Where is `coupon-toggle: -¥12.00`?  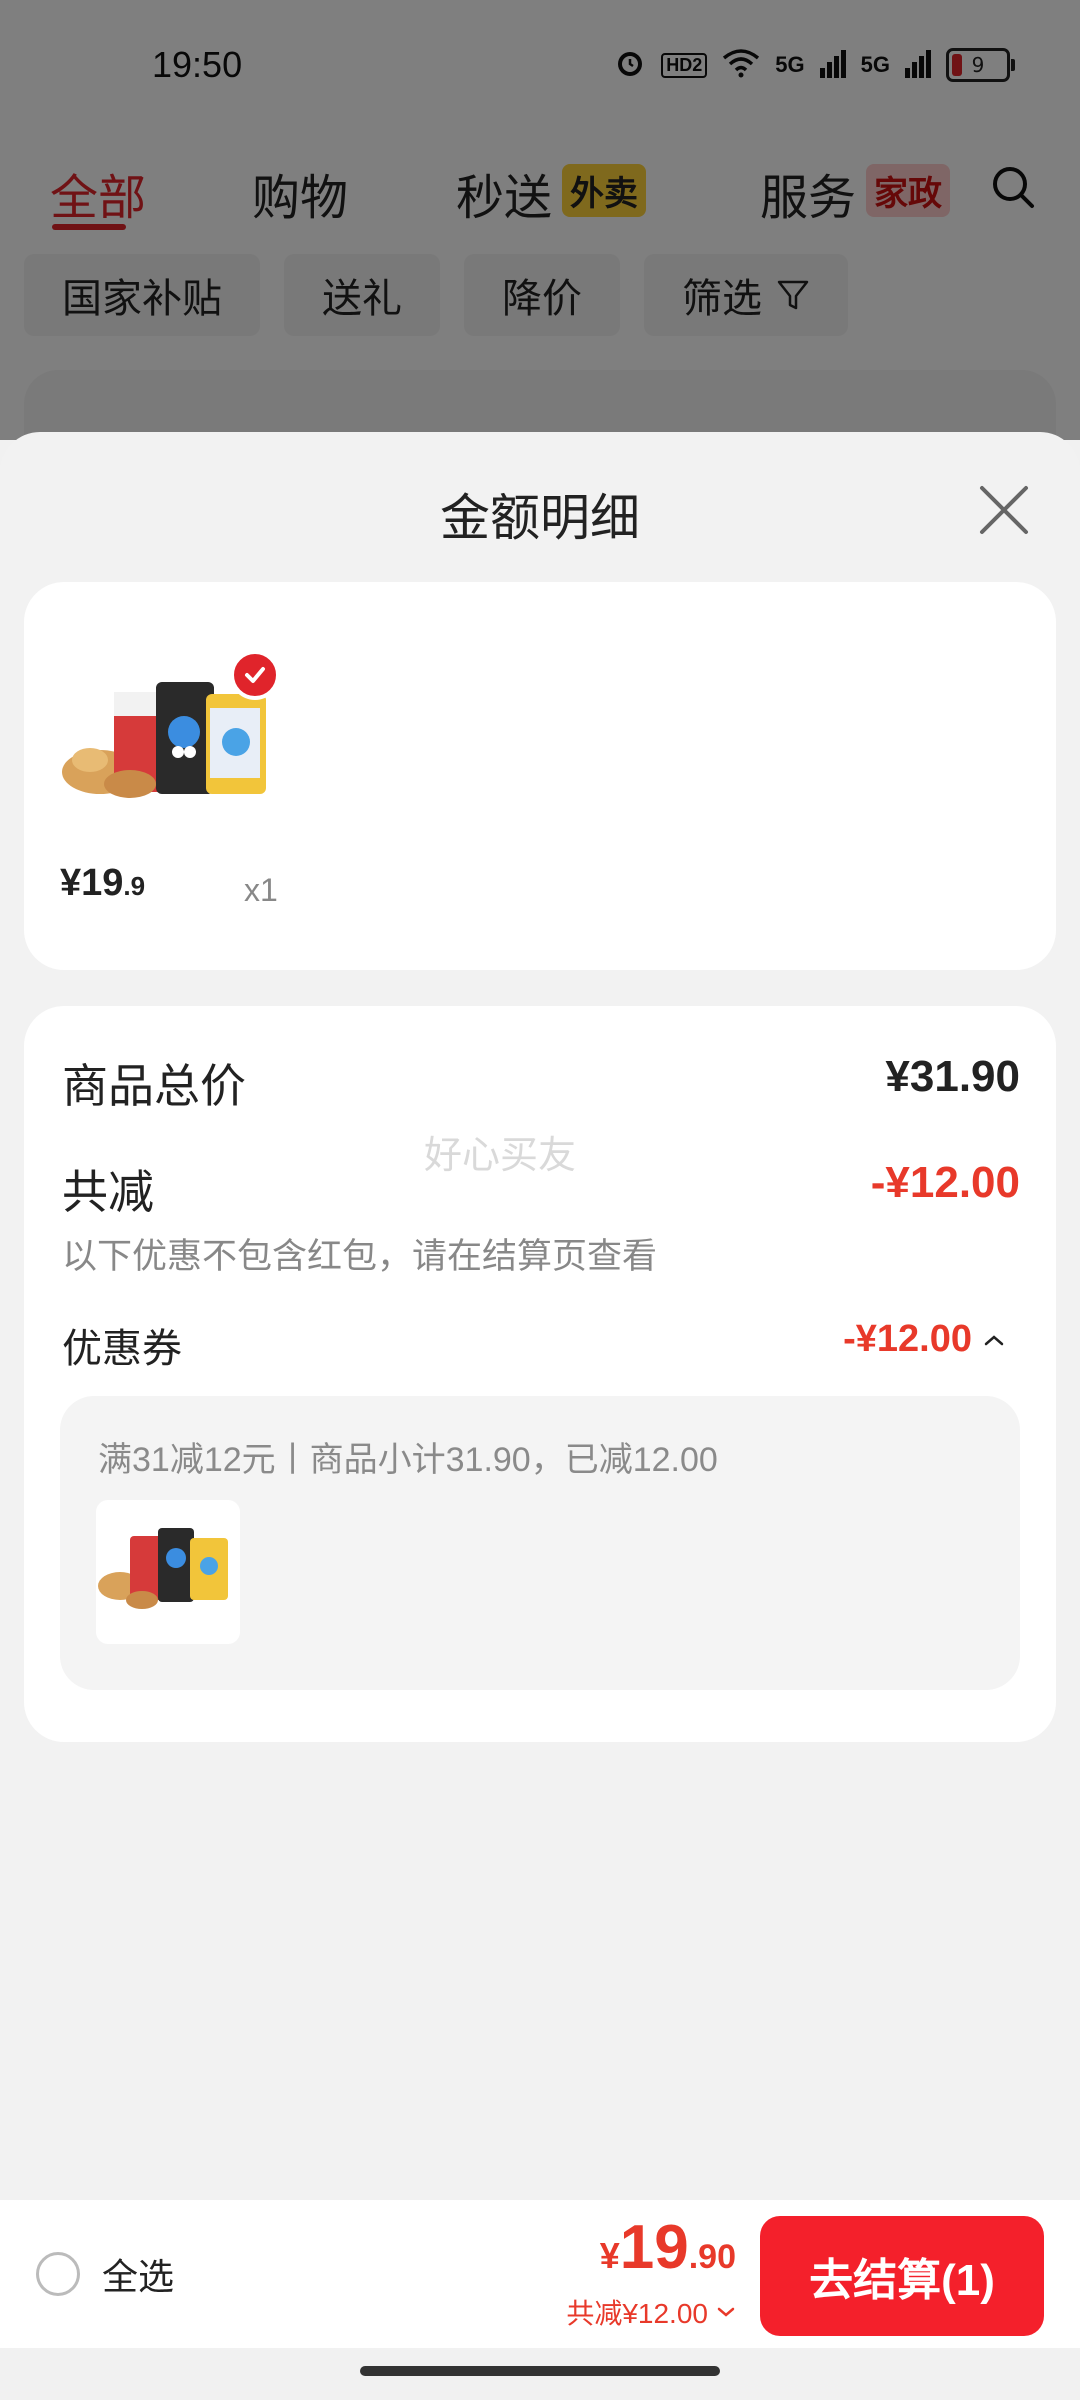 coupon-toggle: -¥12.00 is located at coordinates (924, 1339).